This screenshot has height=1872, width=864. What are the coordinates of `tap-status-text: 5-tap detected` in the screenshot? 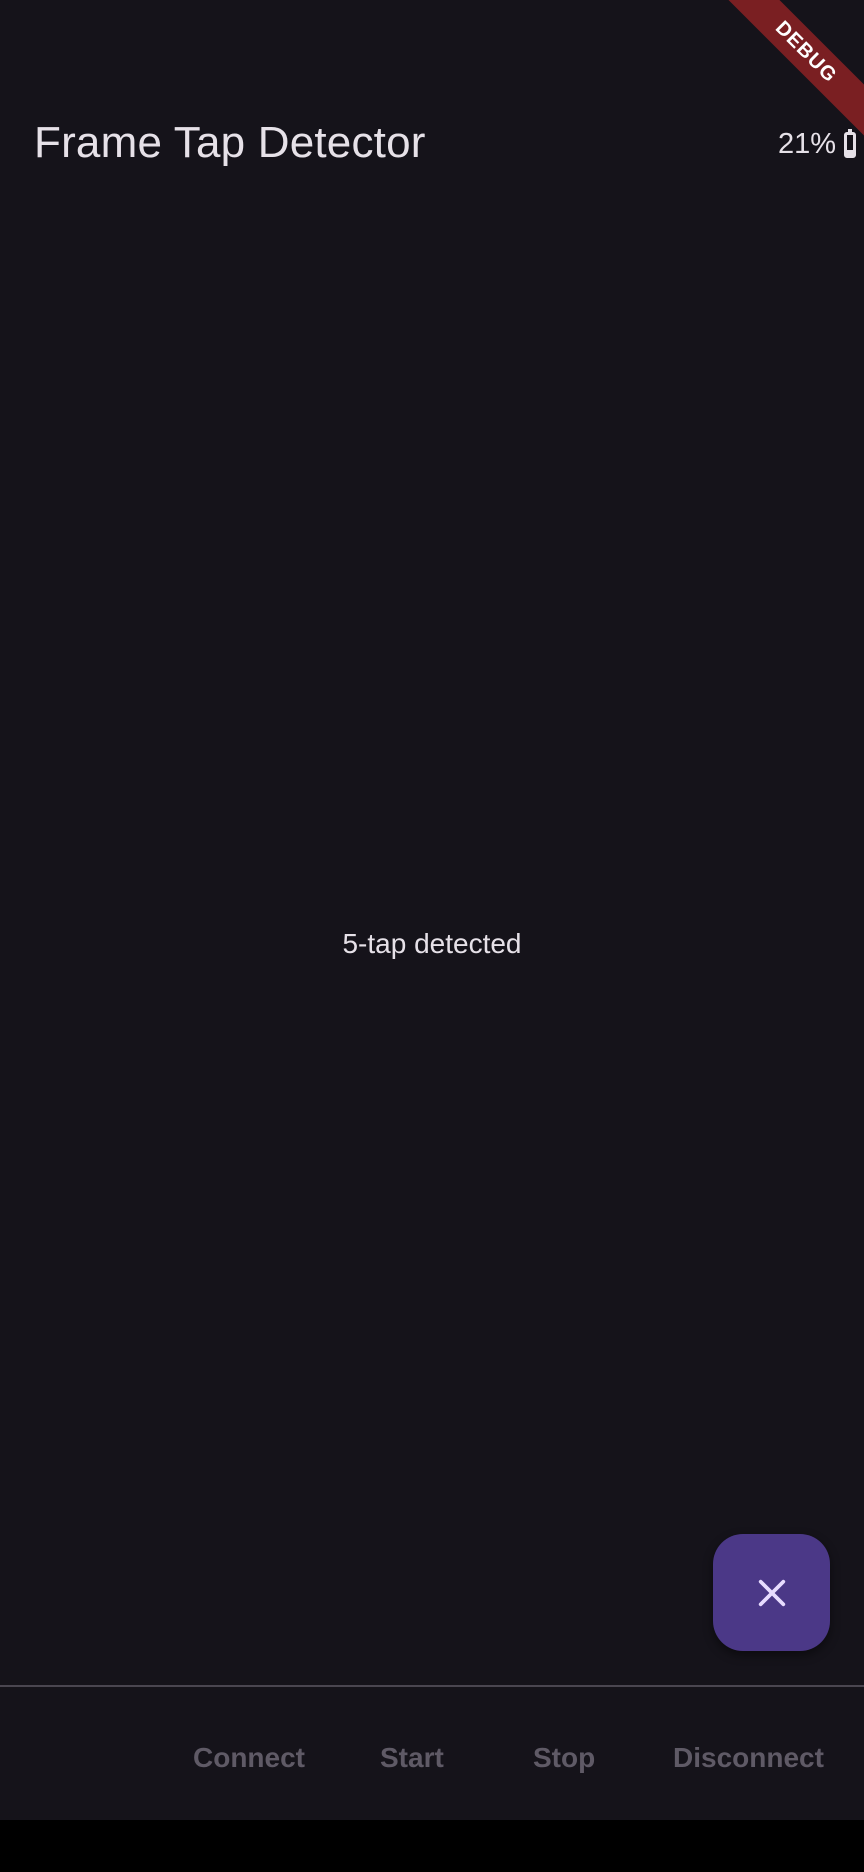 It's located at (432, 943).